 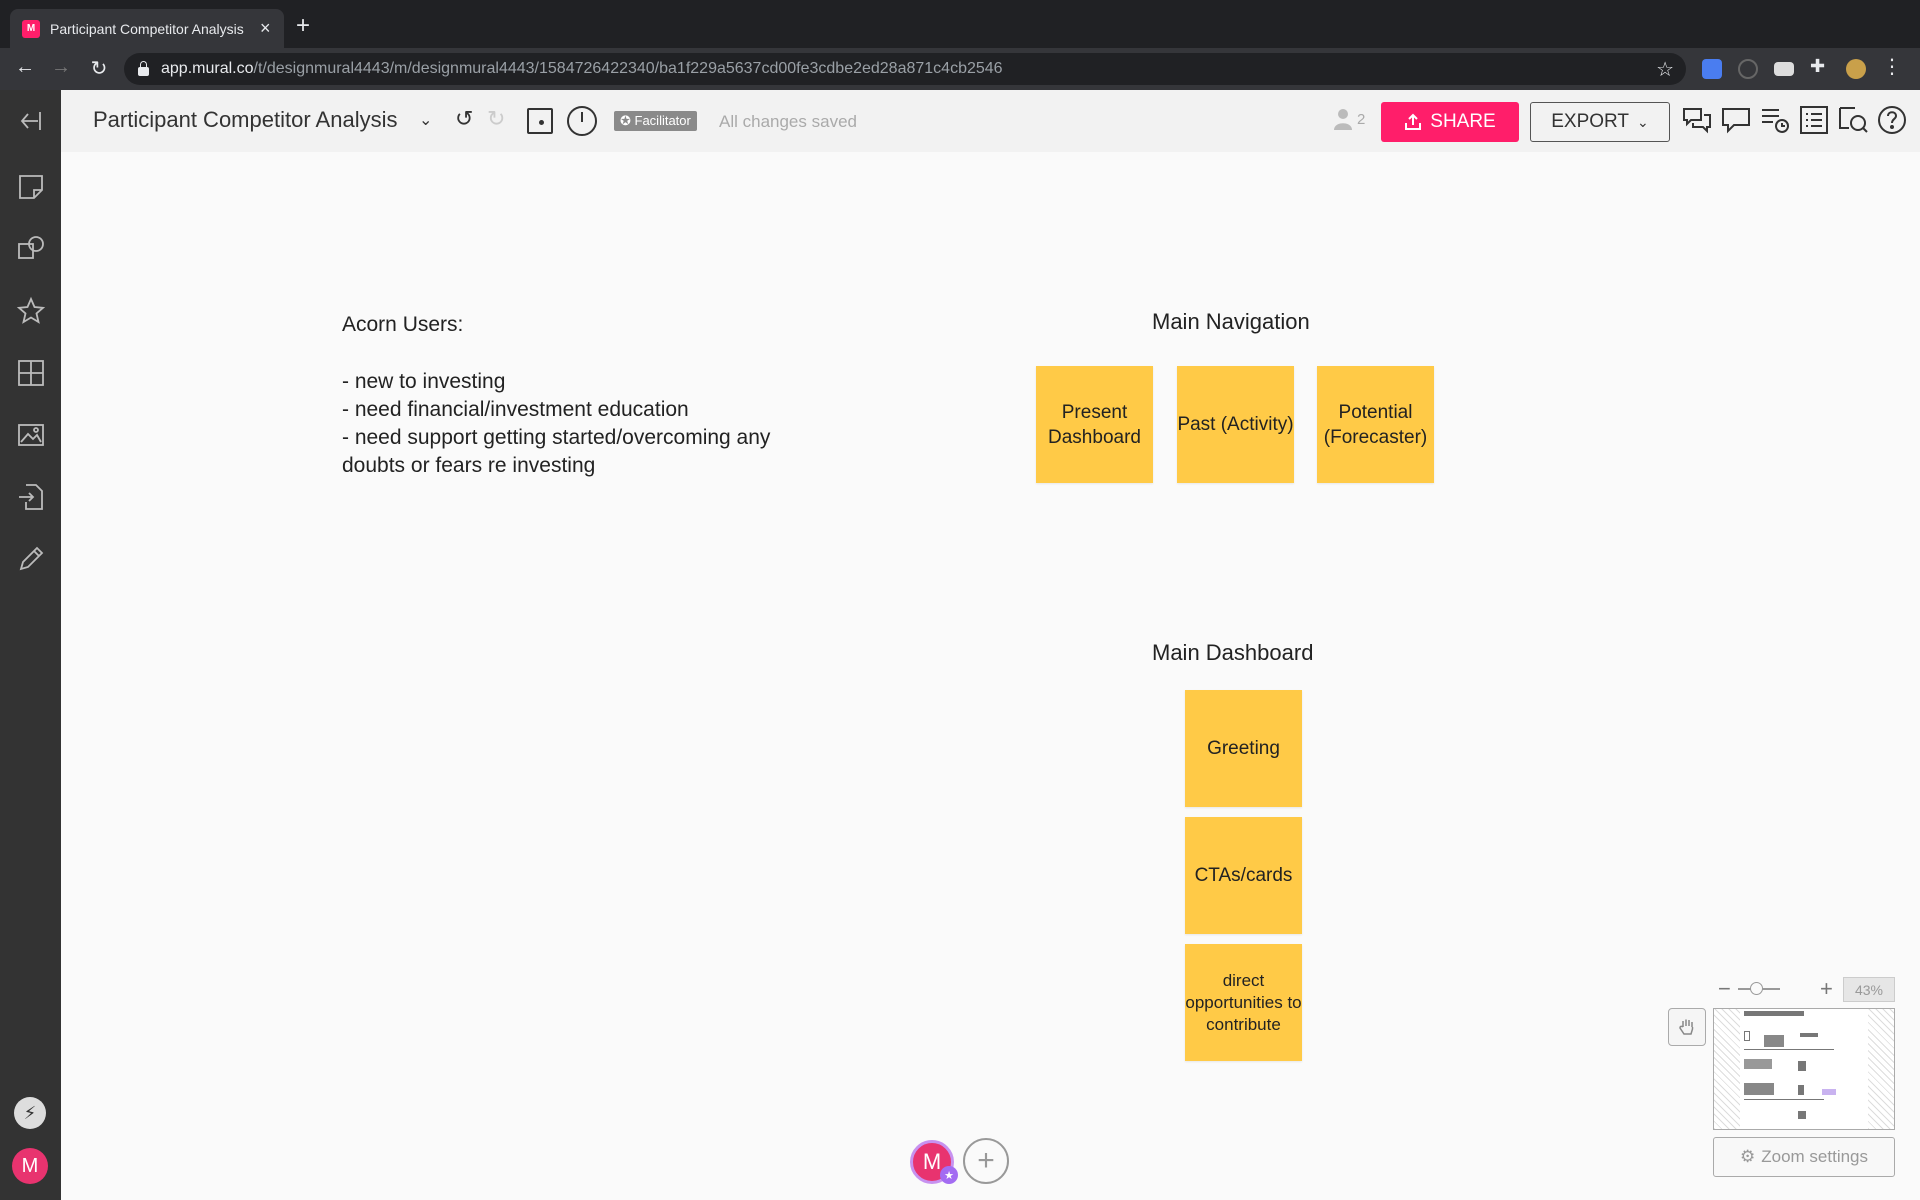 What do you see at coordinates (788, 121) in the screenshot?
I see `save-status: All changes saved` at bounding box center [788, 121].